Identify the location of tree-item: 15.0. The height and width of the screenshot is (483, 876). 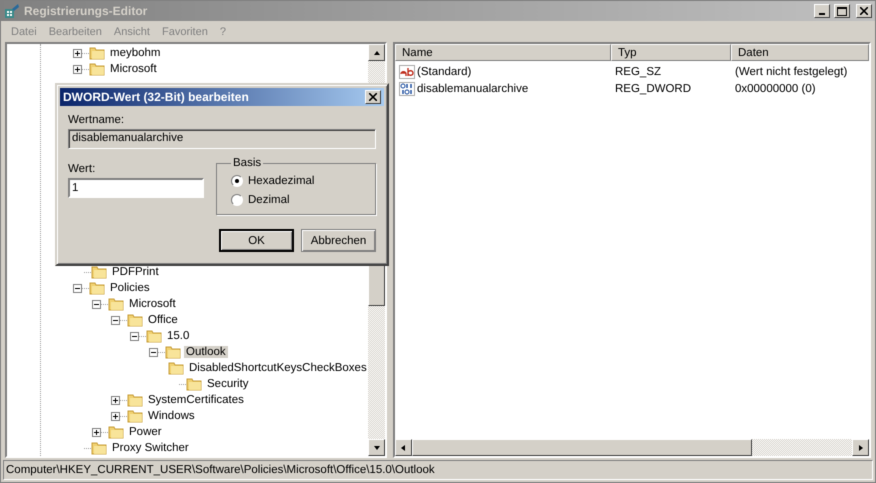
(178, 336).